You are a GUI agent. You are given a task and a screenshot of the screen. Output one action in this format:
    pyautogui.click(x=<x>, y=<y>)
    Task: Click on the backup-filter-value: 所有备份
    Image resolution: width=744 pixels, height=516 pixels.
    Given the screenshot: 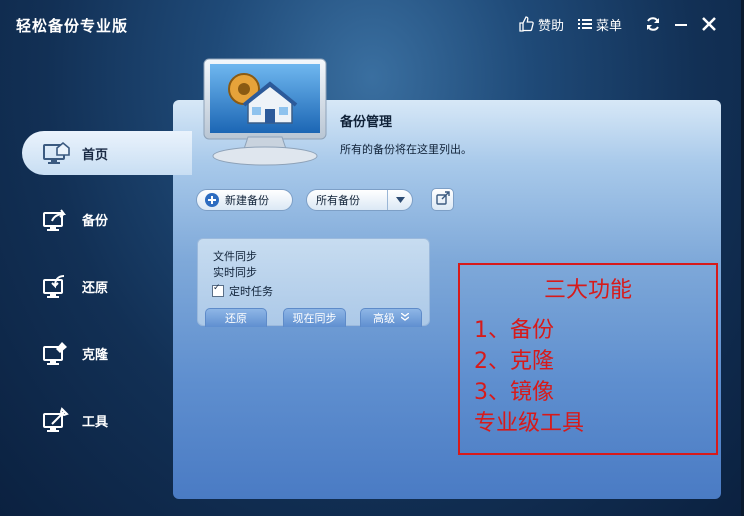 What is the action you would take?
    pyautogui.click(x=338, y=200)
    